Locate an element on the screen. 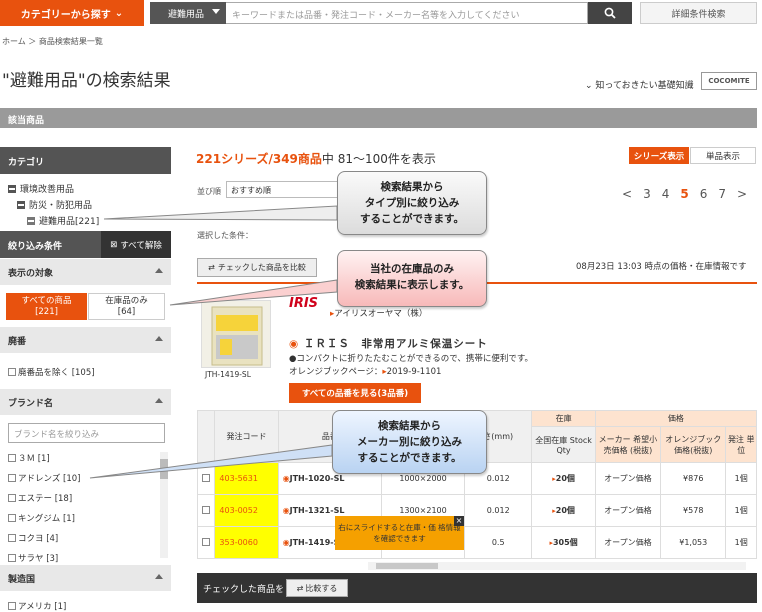 The height and width of the screenshot is (612, 762). tree-item-disaster: 防災・防犯用品 is located at coordinates (54, 204).